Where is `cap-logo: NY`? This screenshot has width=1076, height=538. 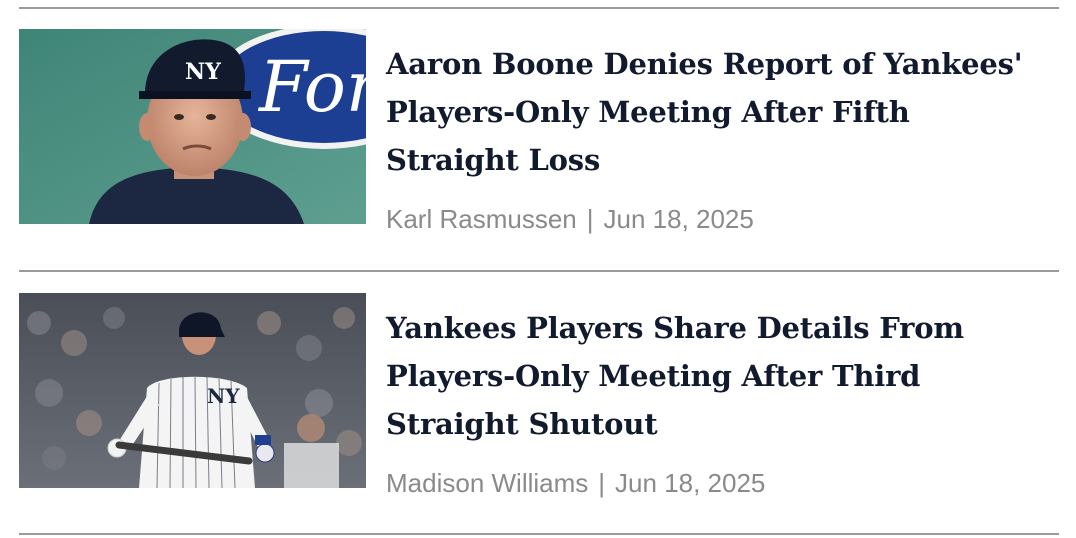 cap-logo: NY is located at coordinates (203, 72).